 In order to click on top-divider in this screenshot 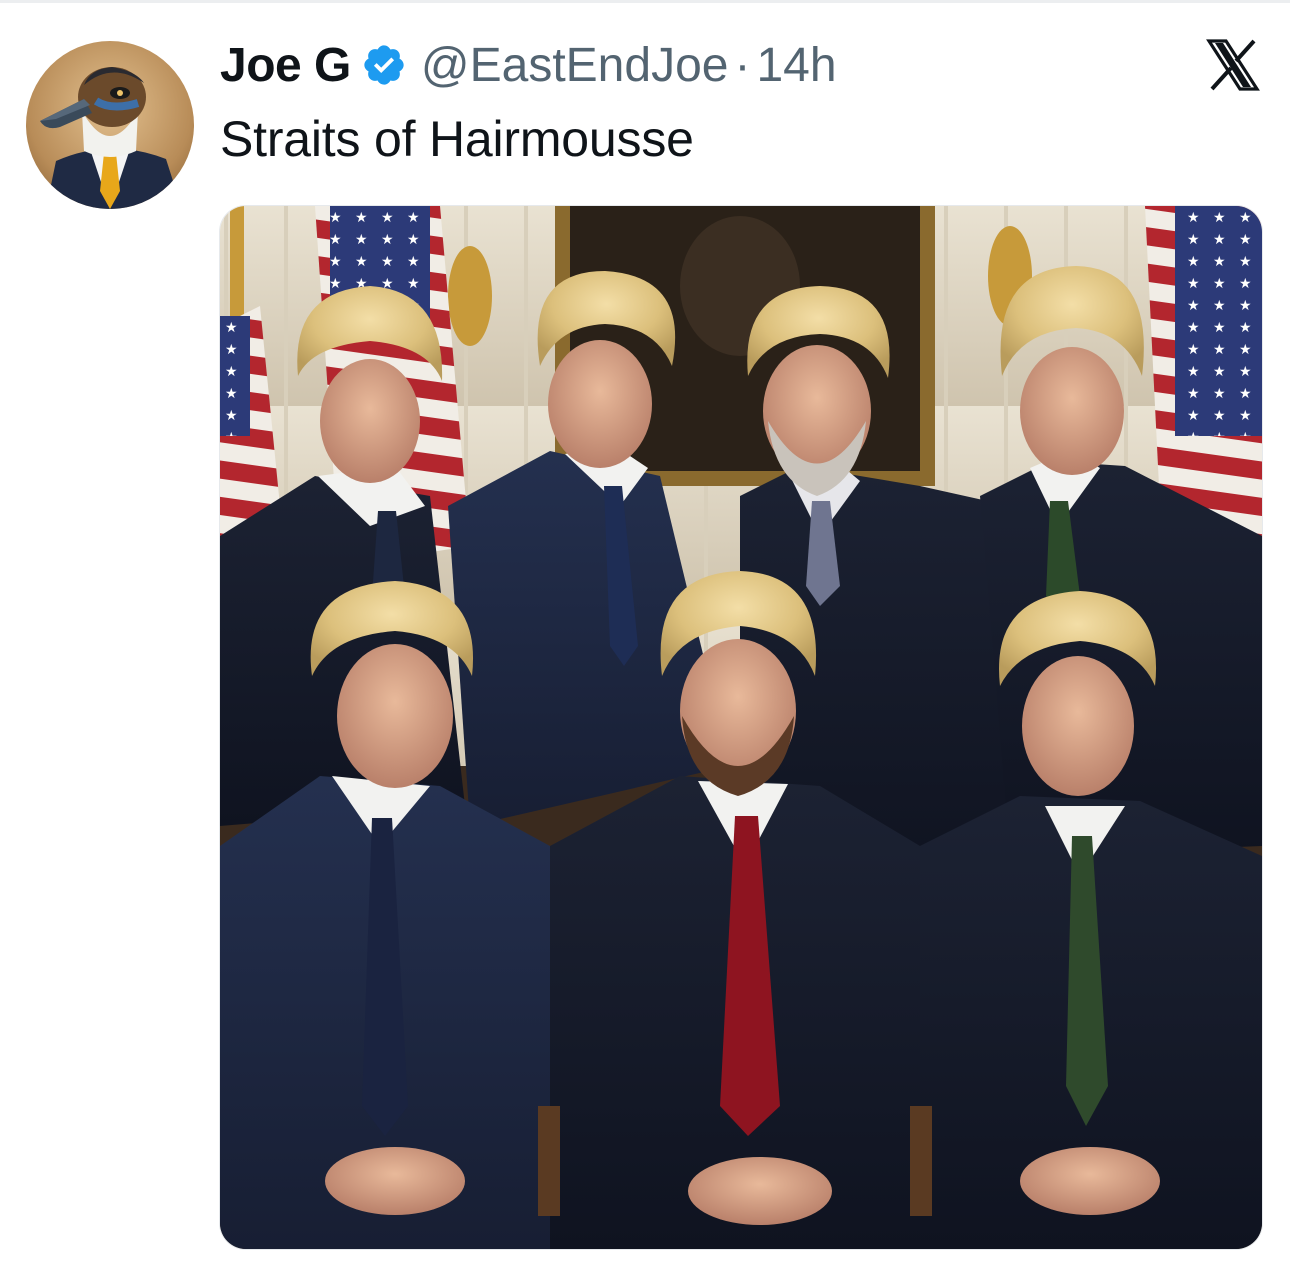, I will do `click(645, 1)`.